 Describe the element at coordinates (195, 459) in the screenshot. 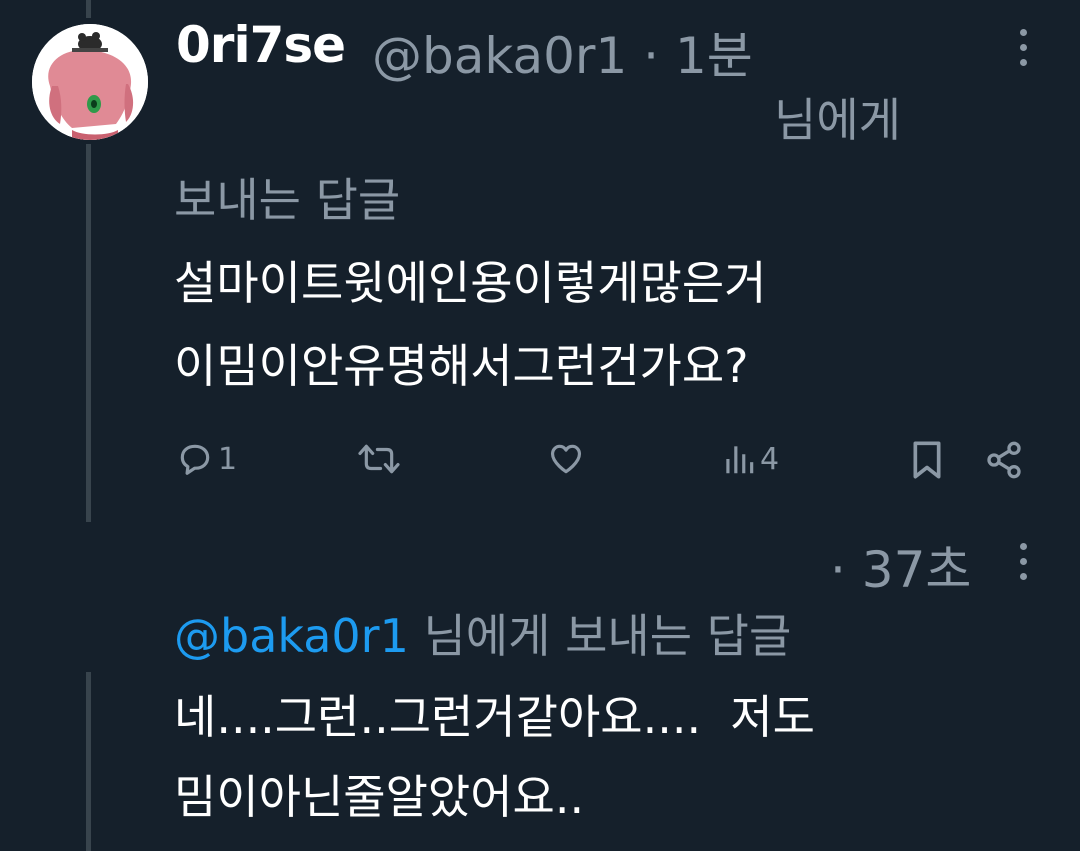

I see `reply-icon` at that location.